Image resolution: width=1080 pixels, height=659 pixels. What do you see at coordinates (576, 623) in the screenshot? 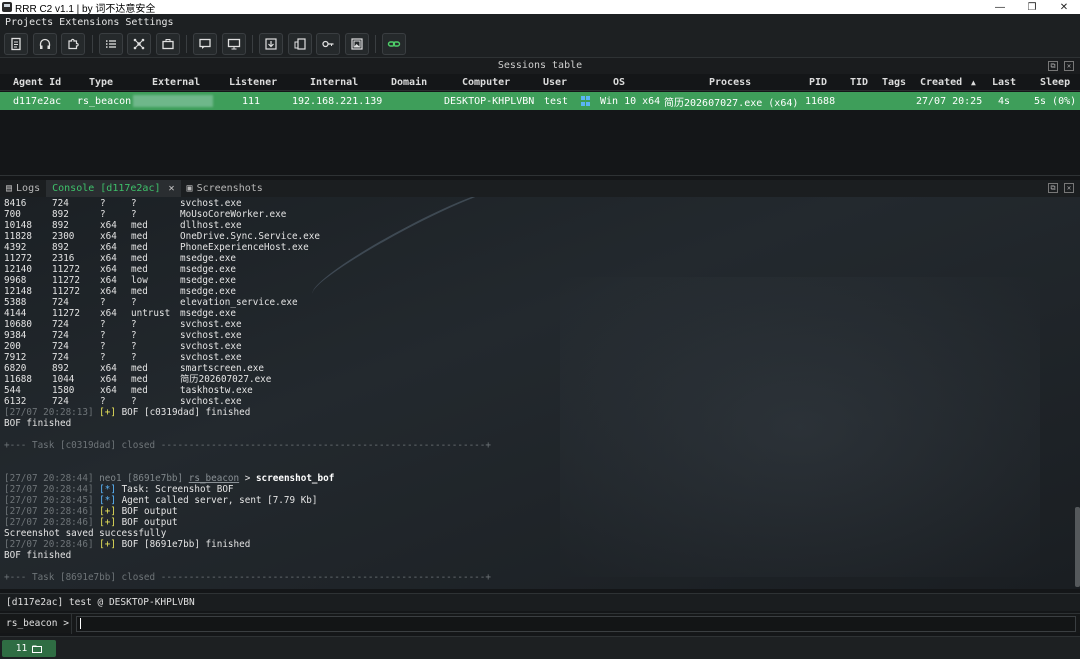
I see `command-input` at bounding box center [576, 623].